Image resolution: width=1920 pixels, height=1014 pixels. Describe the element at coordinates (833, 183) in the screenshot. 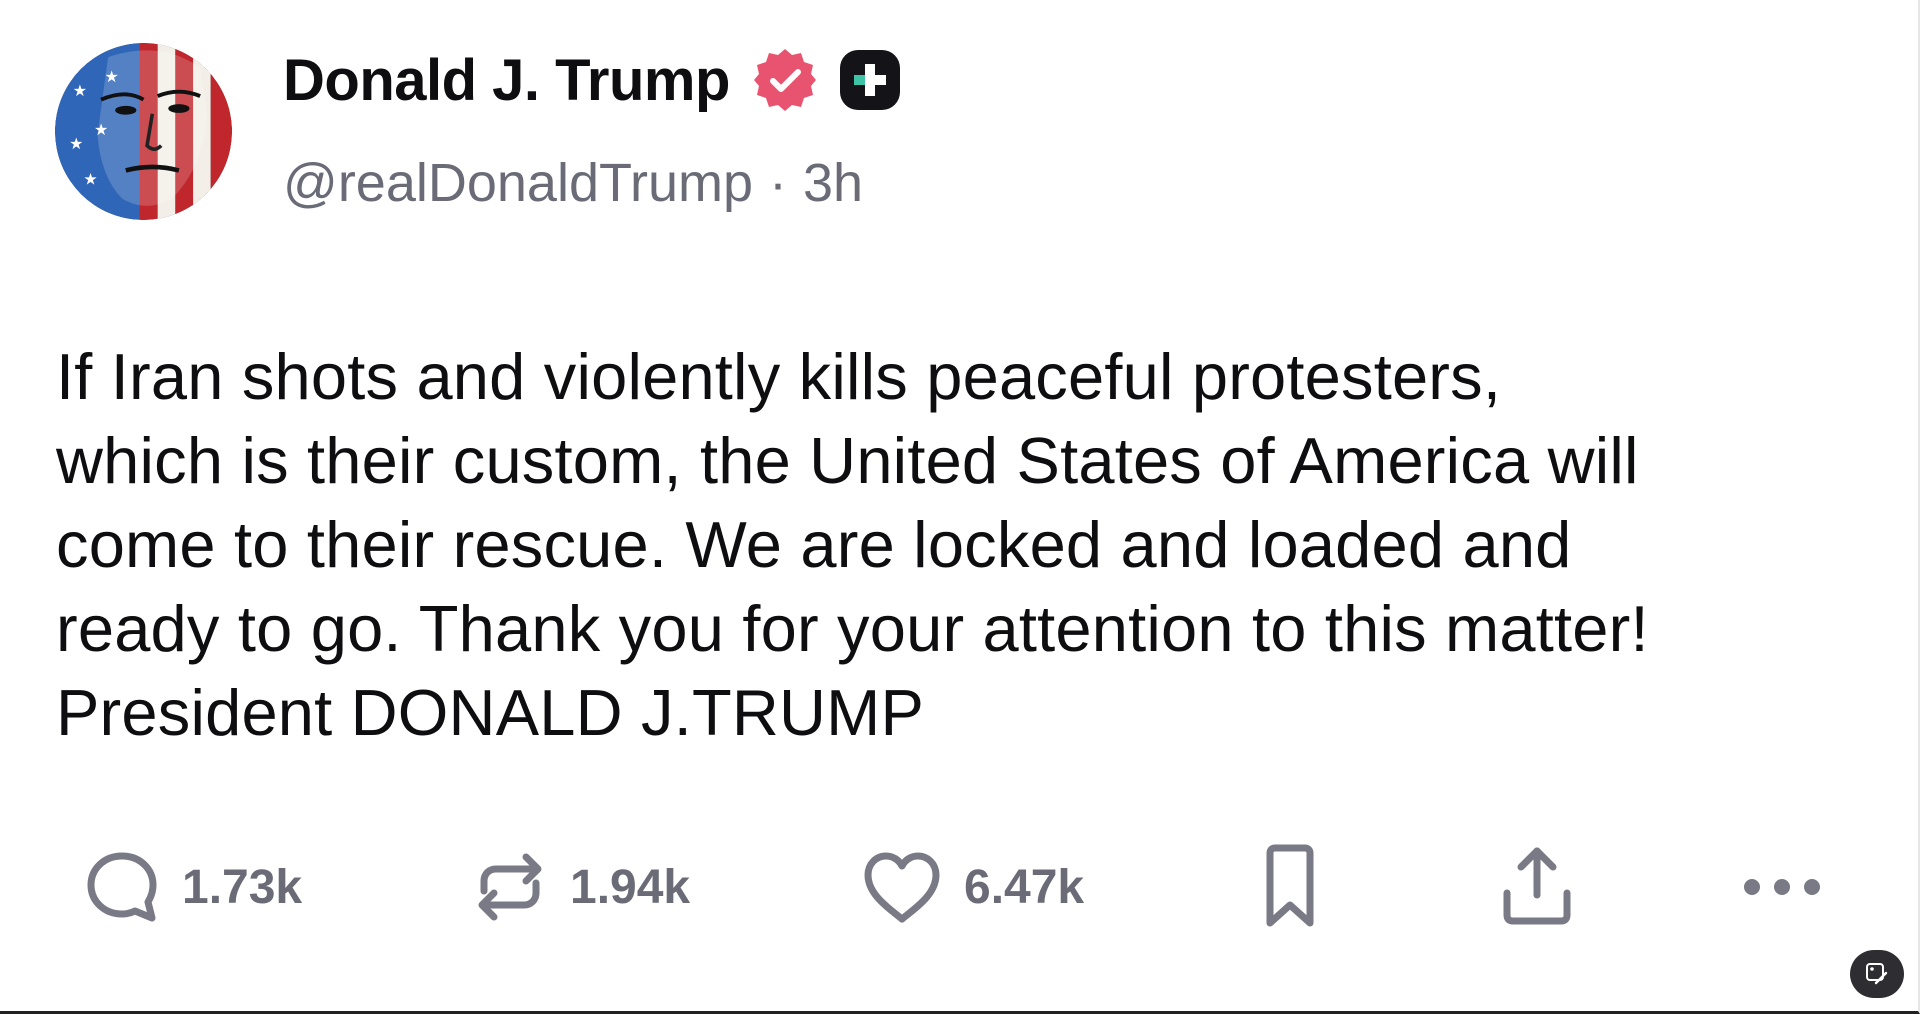

I see `timestamp: 3h` at that location.